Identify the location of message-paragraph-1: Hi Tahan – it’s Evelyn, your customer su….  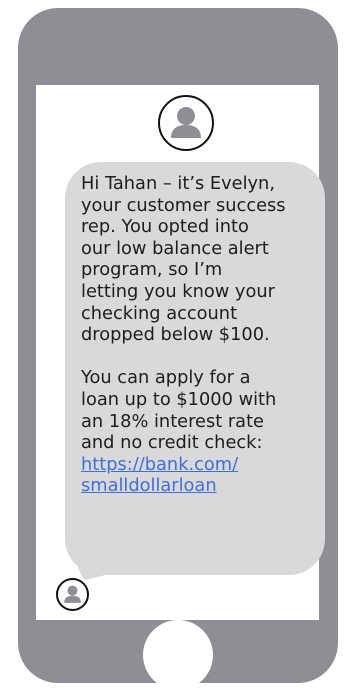
(183, 259).